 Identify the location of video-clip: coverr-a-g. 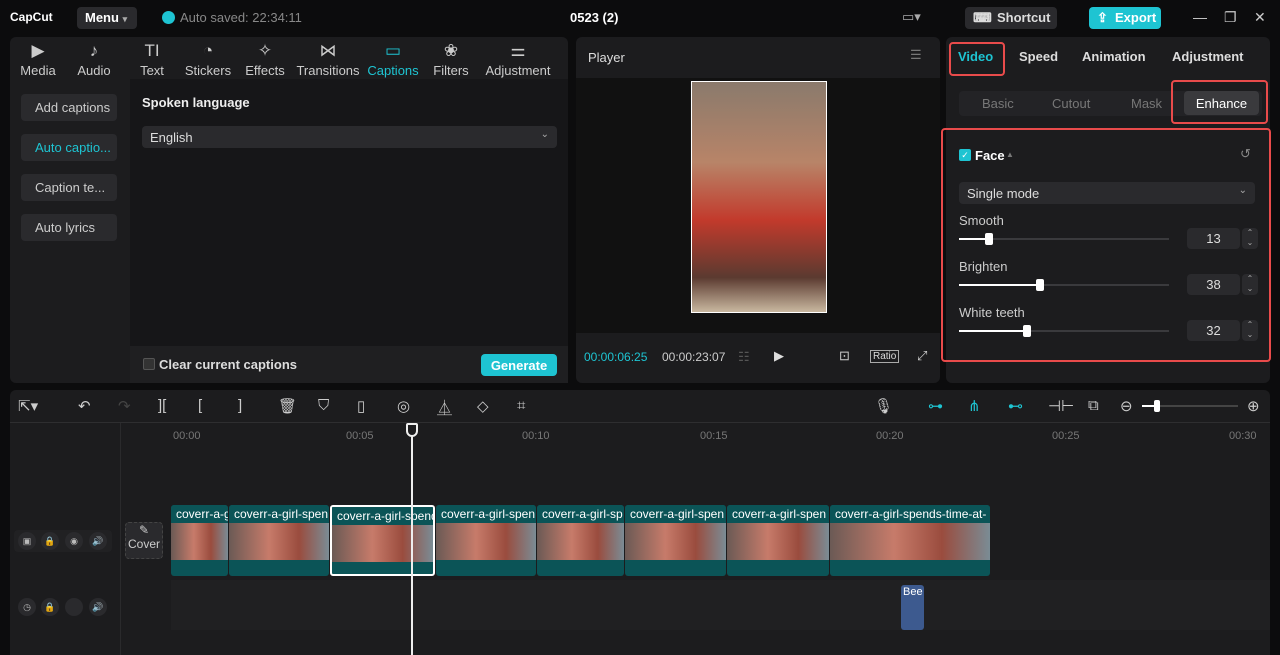
(199, 540).